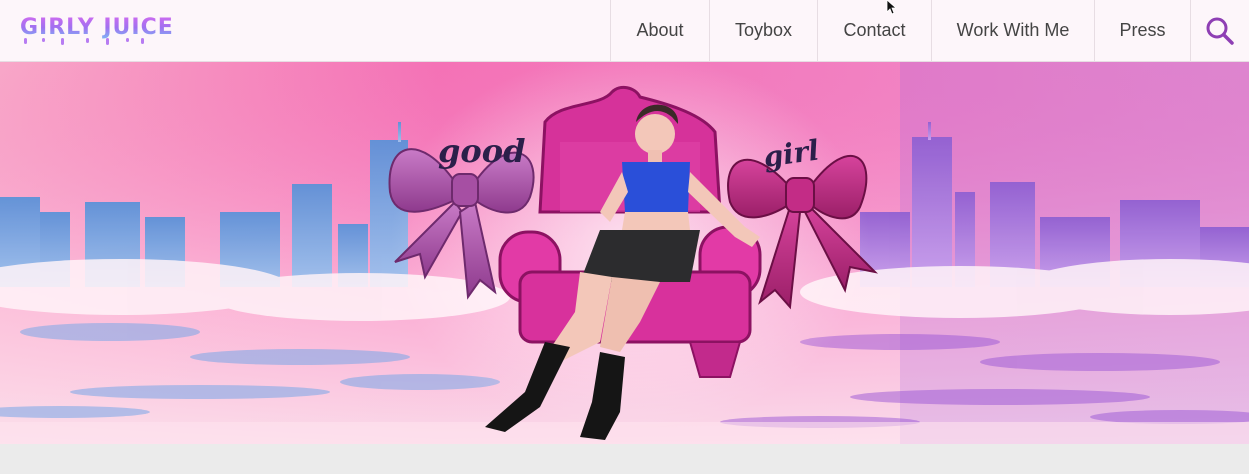  I want to click on mouse-cursor-icon, so click(892, 7).